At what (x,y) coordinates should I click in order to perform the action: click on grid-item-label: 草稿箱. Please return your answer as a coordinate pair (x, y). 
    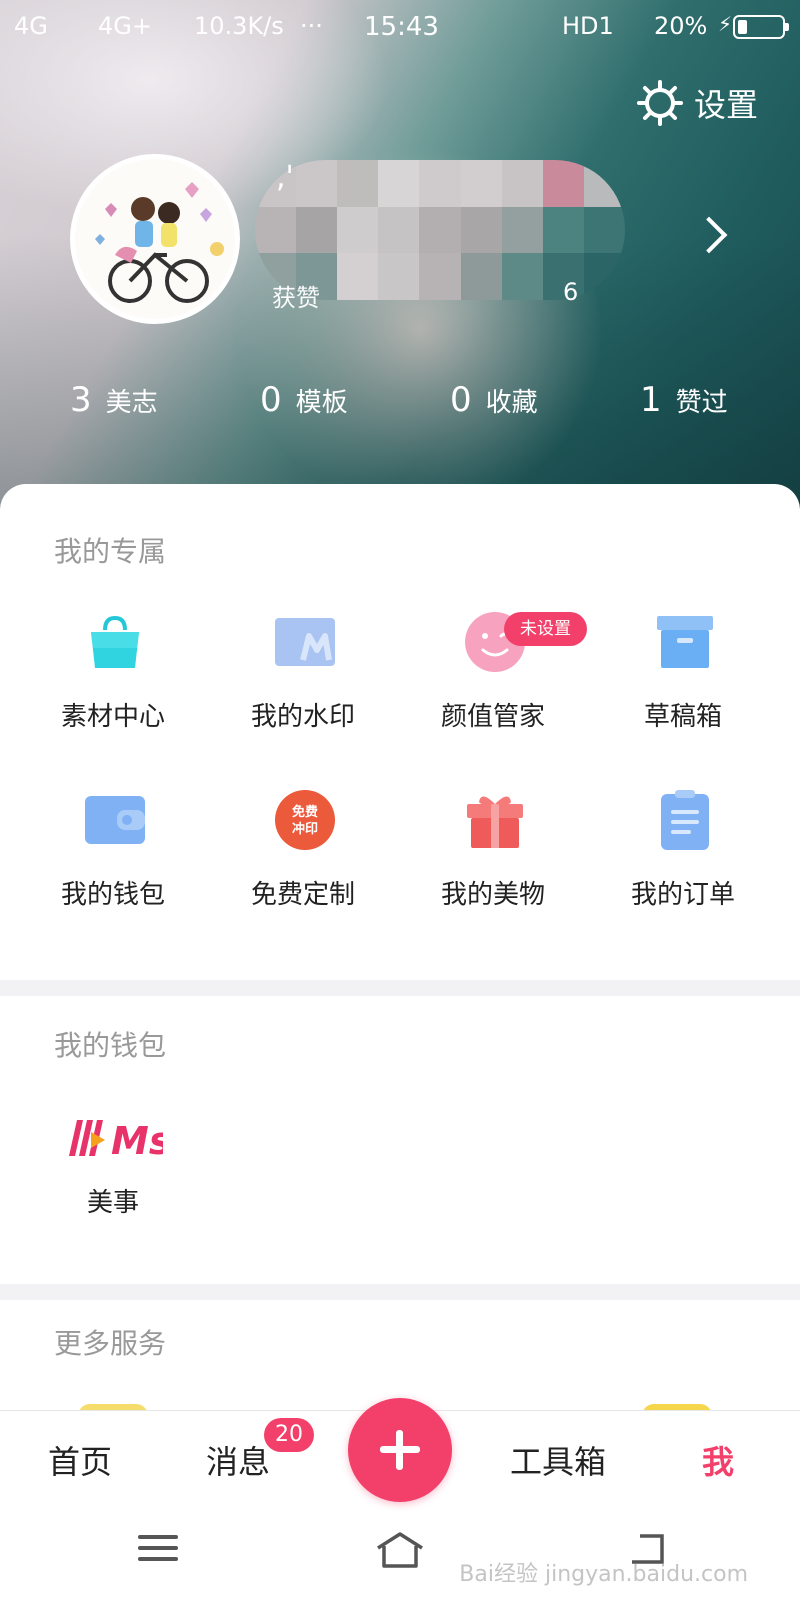
    Looking at the image, I should click on (682, 717).